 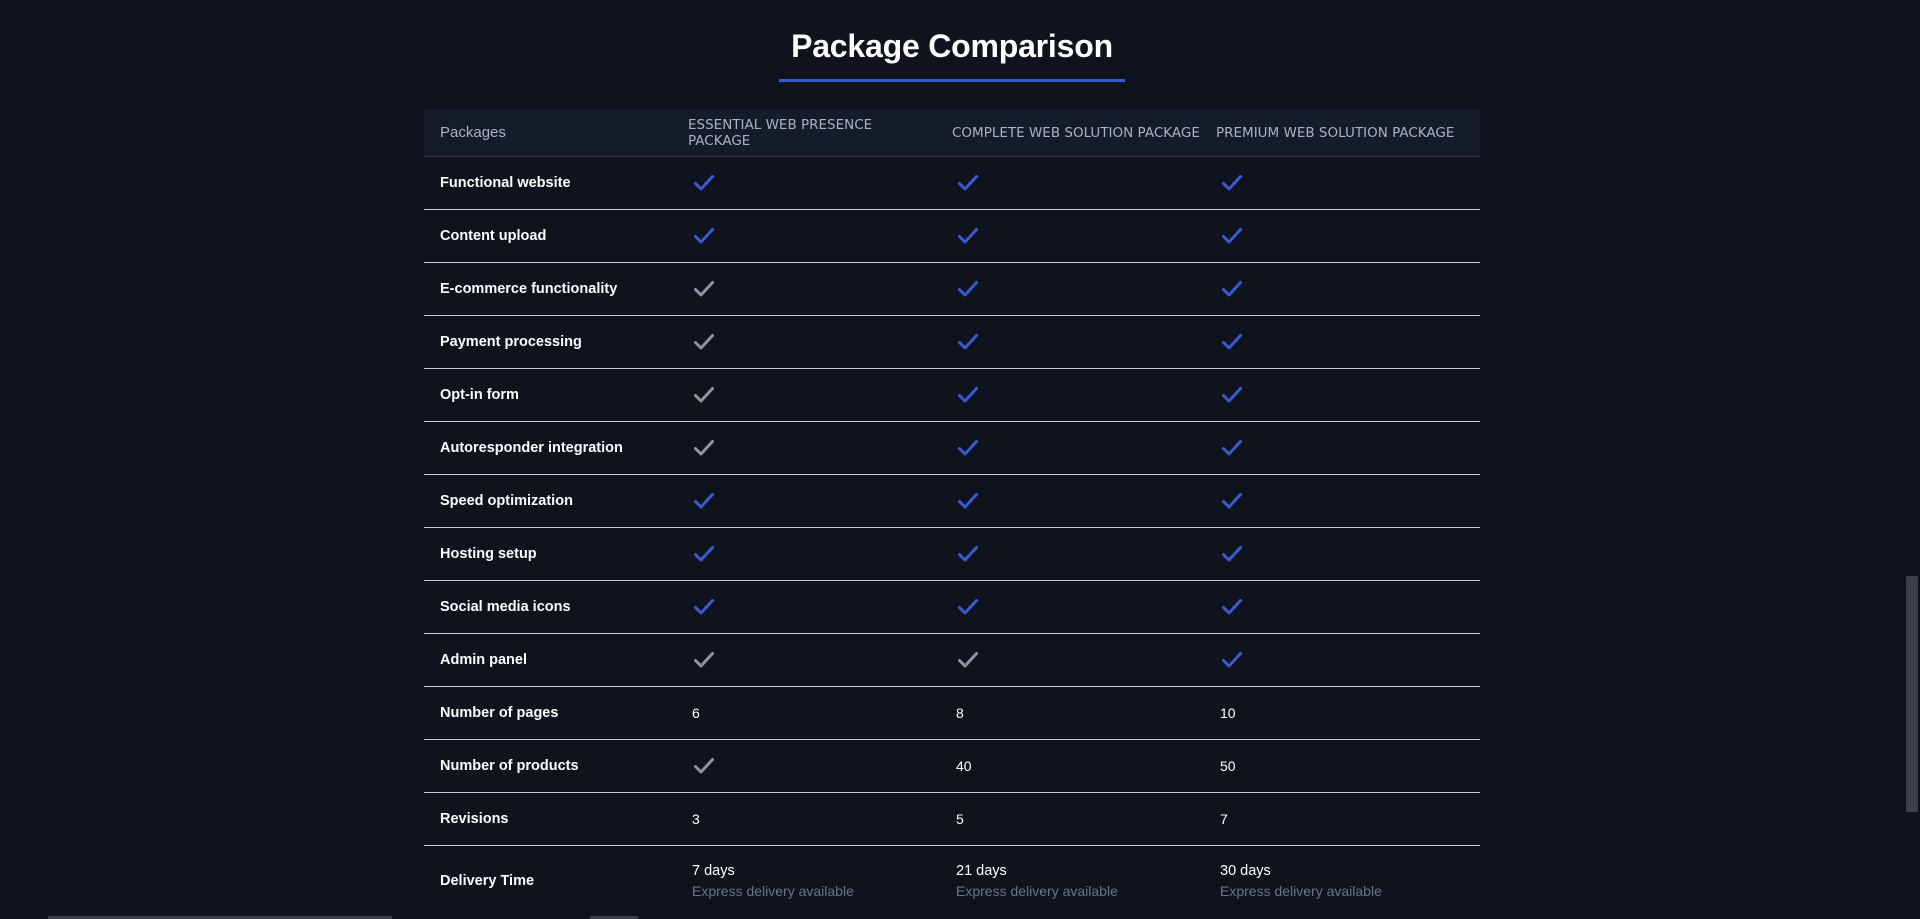 I want to click on table-row: Number of products 40 50, so click(x=952, y=766).